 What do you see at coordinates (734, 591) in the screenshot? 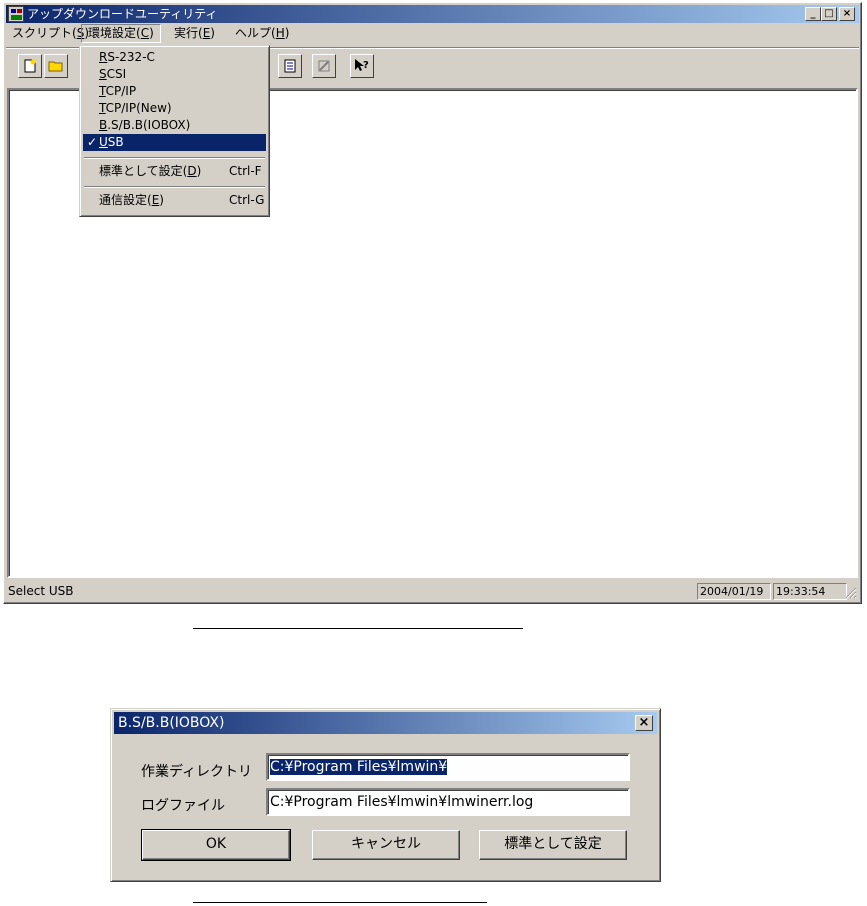
I see `status-date: 2004/01/19` at bounding box center [734, 591].